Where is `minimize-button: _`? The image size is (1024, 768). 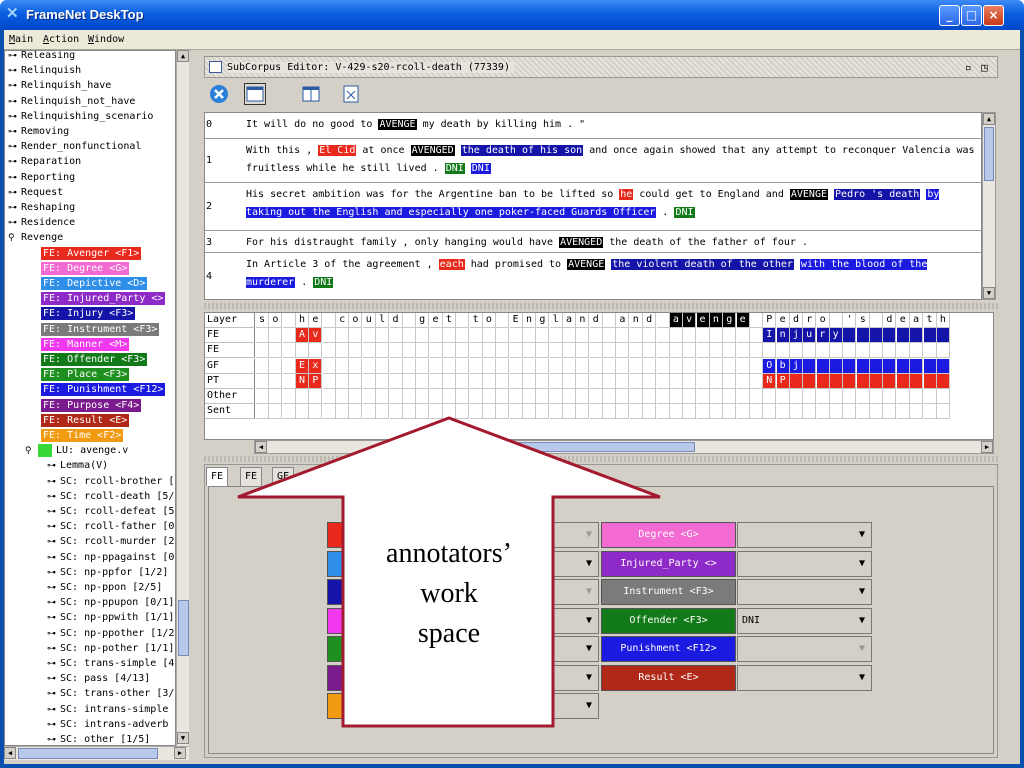
minimize-button: _ is located at coordinates (949, 15).